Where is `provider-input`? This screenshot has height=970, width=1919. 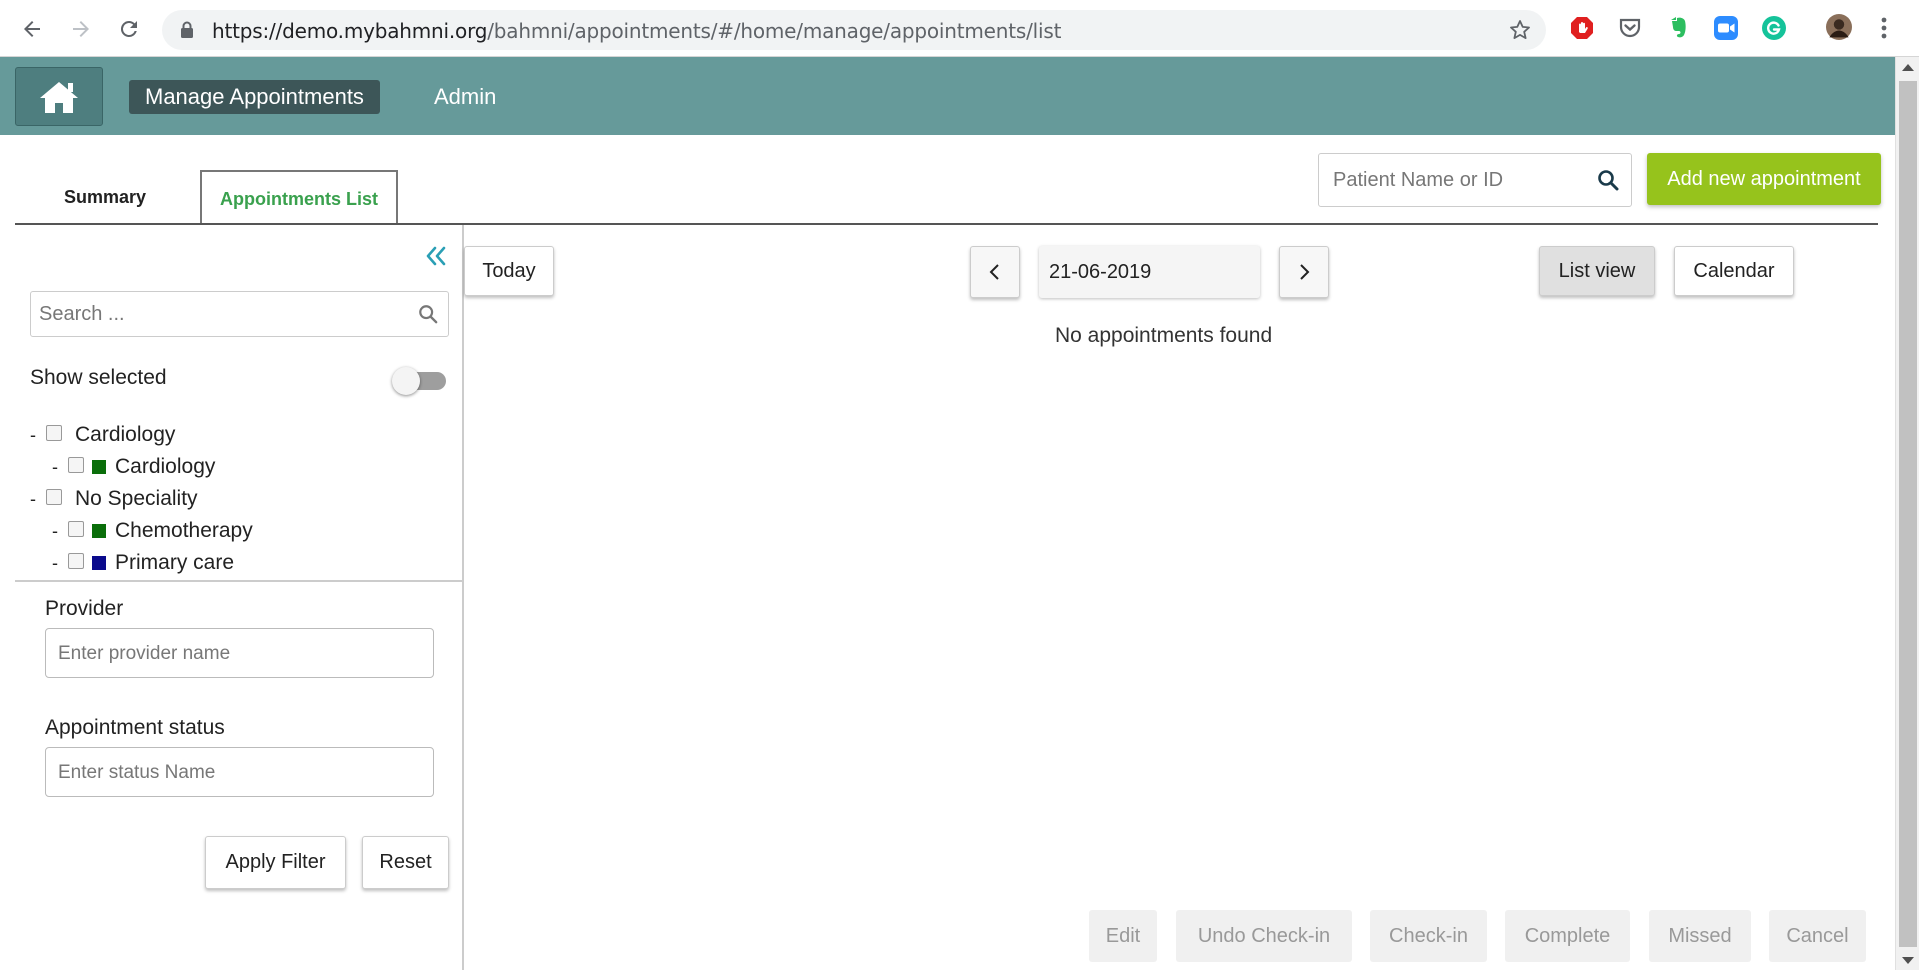
provider-input is located at coordinates (238, 654).